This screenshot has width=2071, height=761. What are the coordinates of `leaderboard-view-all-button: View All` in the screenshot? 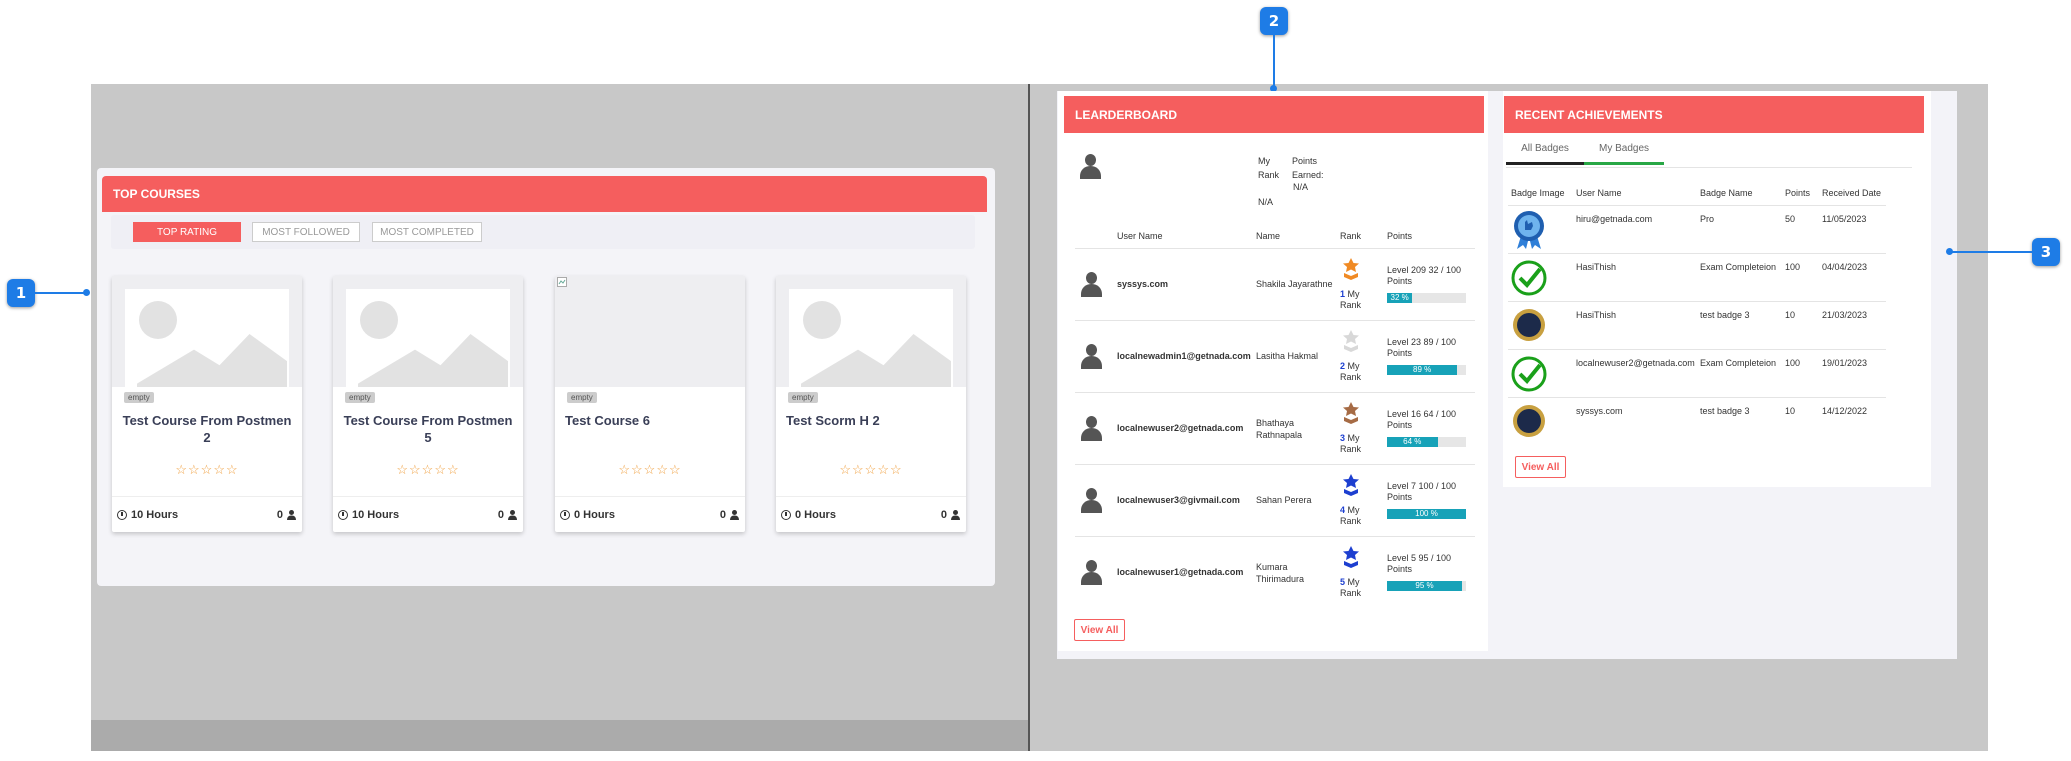 It's located at (1099, 630).